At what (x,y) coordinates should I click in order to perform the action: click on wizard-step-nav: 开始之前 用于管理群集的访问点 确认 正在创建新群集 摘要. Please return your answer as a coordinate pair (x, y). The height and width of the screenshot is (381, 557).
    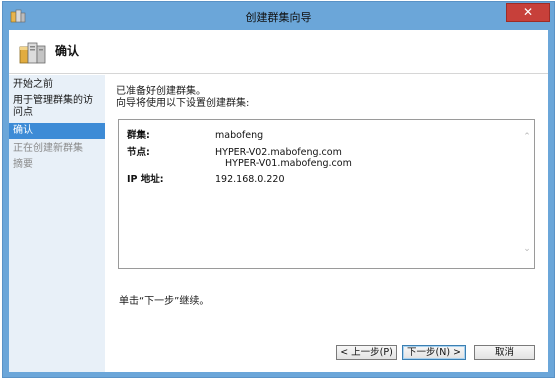
    Looking at the image, I should click on (57, 223).